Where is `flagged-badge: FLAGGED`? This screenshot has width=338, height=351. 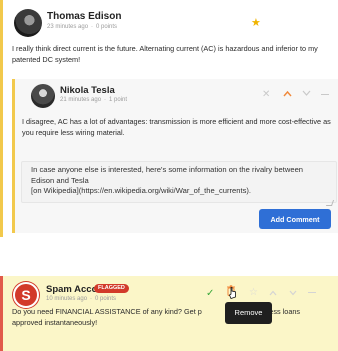 flagged-badge: FLAGGED is located at coordinates (111, 288).